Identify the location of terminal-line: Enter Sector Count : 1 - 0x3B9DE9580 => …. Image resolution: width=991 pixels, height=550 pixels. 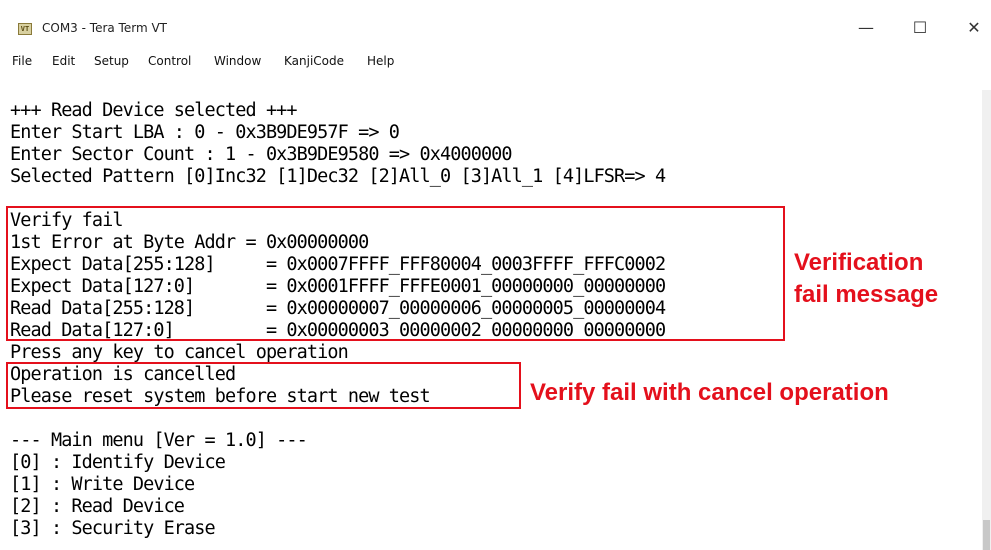
(261, 154).